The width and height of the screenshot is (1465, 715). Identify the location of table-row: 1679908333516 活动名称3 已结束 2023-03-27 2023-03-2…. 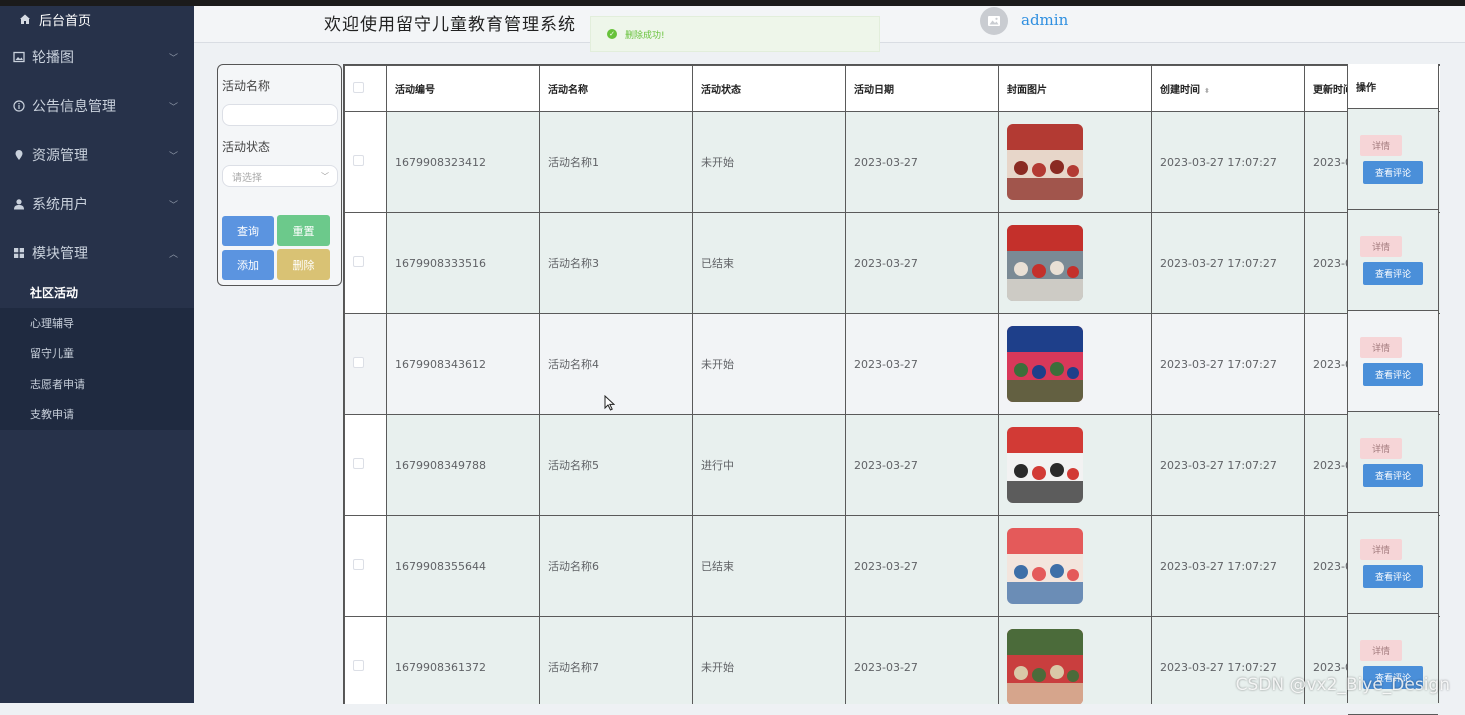
(892, 263).